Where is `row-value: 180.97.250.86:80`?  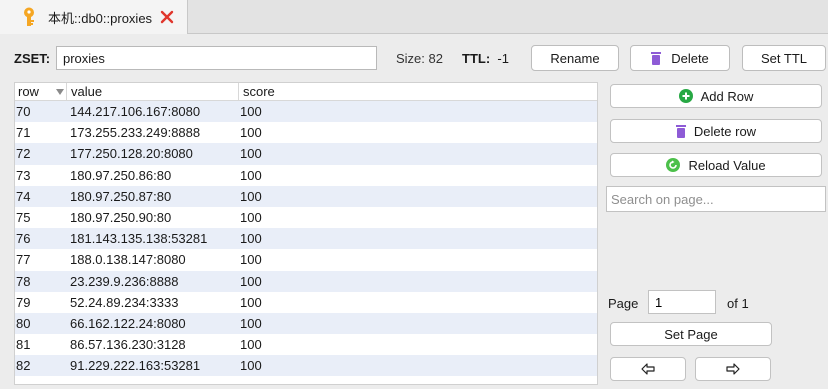 row-value: 180.97.250.86:80 is located at coordinates (121, 175).